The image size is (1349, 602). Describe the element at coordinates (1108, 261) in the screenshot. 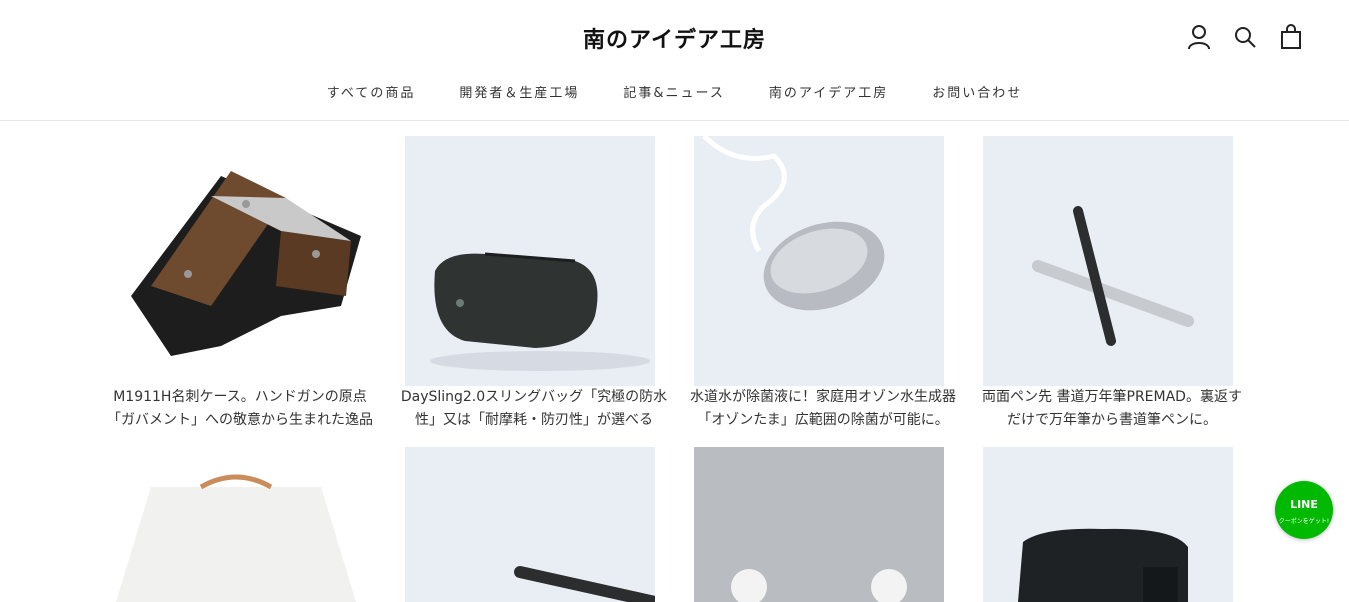

I see `product-image-fountain-pen` at that location.